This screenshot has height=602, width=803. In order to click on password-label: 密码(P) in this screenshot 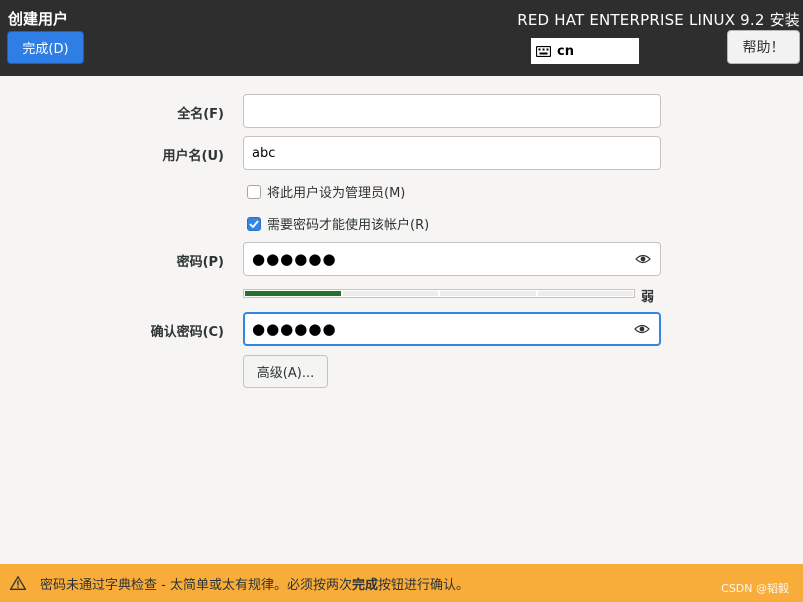, I will do `click(200, 262)`.